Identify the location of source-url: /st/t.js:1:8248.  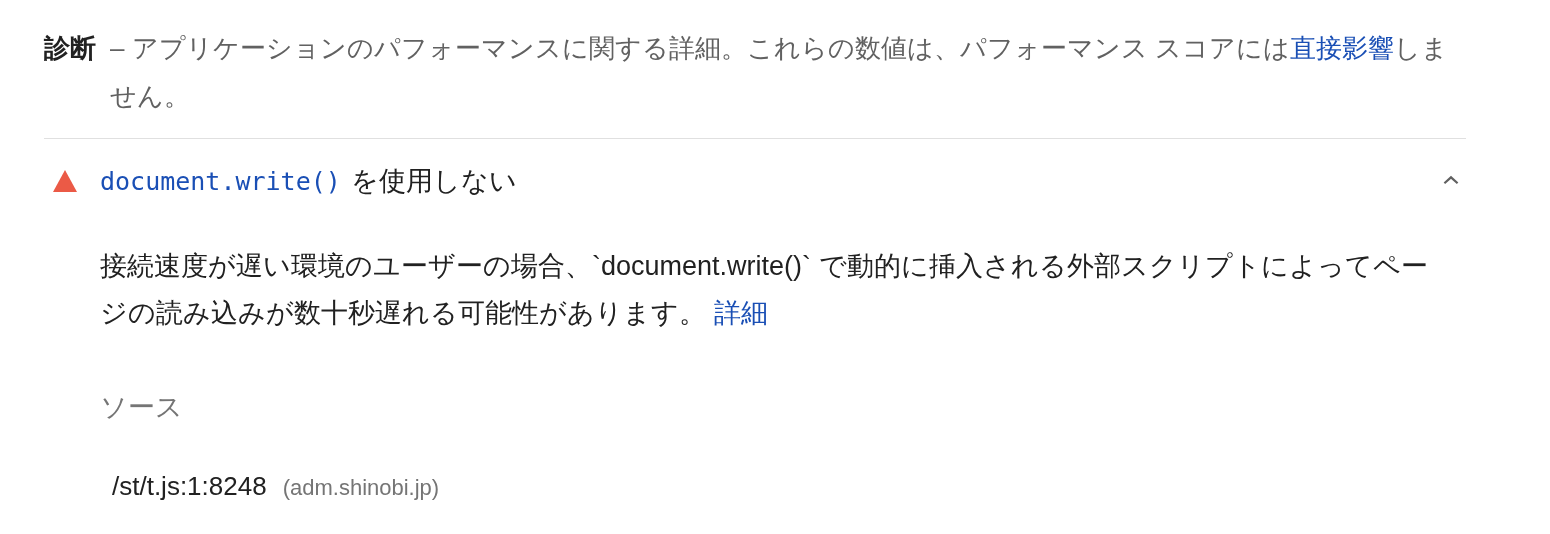
(189, 486).